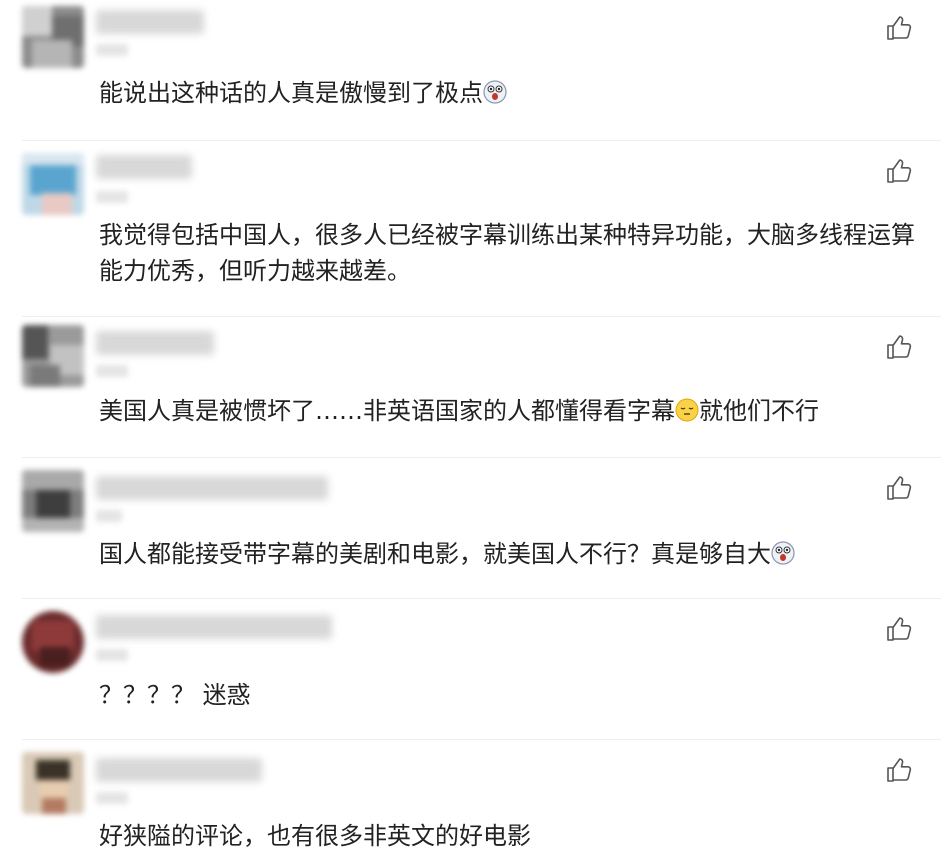  I want to click on comment-text: 能说出这种话的人真是傲慢到了极点, so click(509, 93).